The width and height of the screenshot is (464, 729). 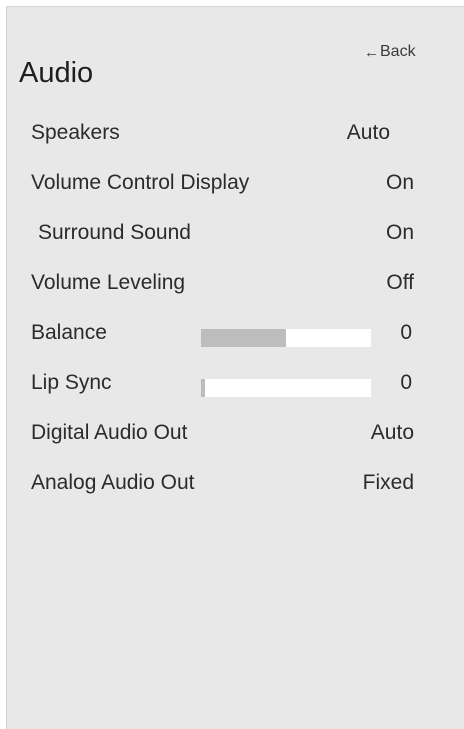 I want to click on balance-slider-fill, so click(x=243, y=338).